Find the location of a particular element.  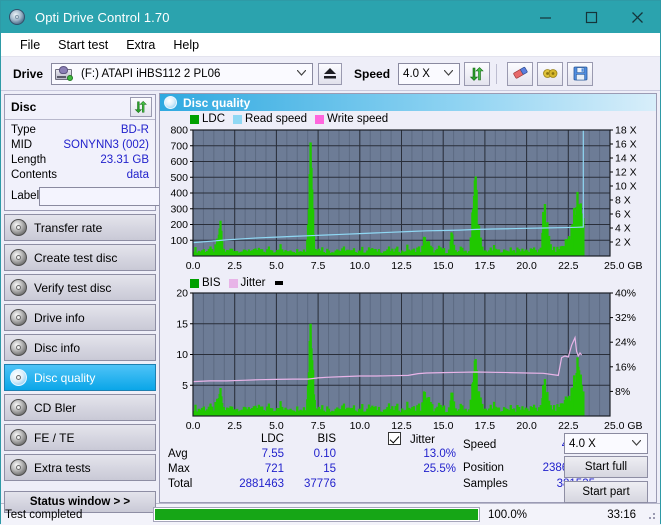

legend-jitter: Jitter is located at coordinates (246, 283).